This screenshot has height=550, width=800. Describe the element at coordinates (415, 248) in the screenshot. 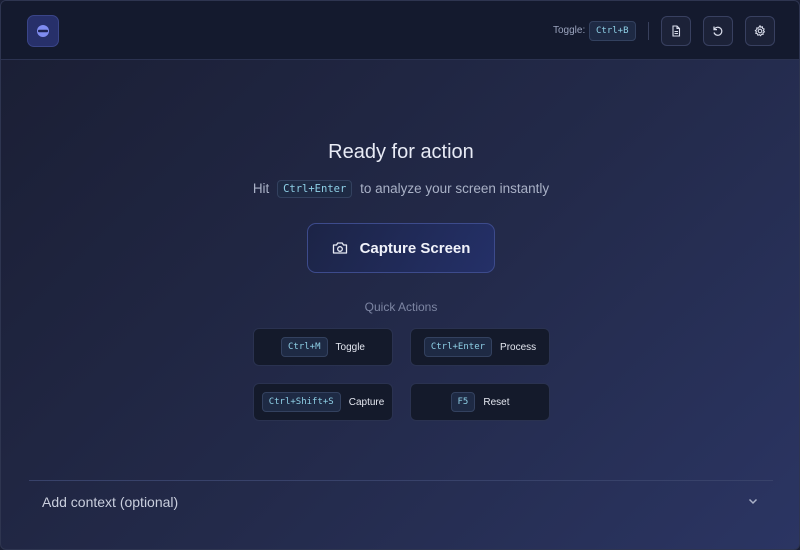

I see `capture-screen-label: Capture Screen` at that location.